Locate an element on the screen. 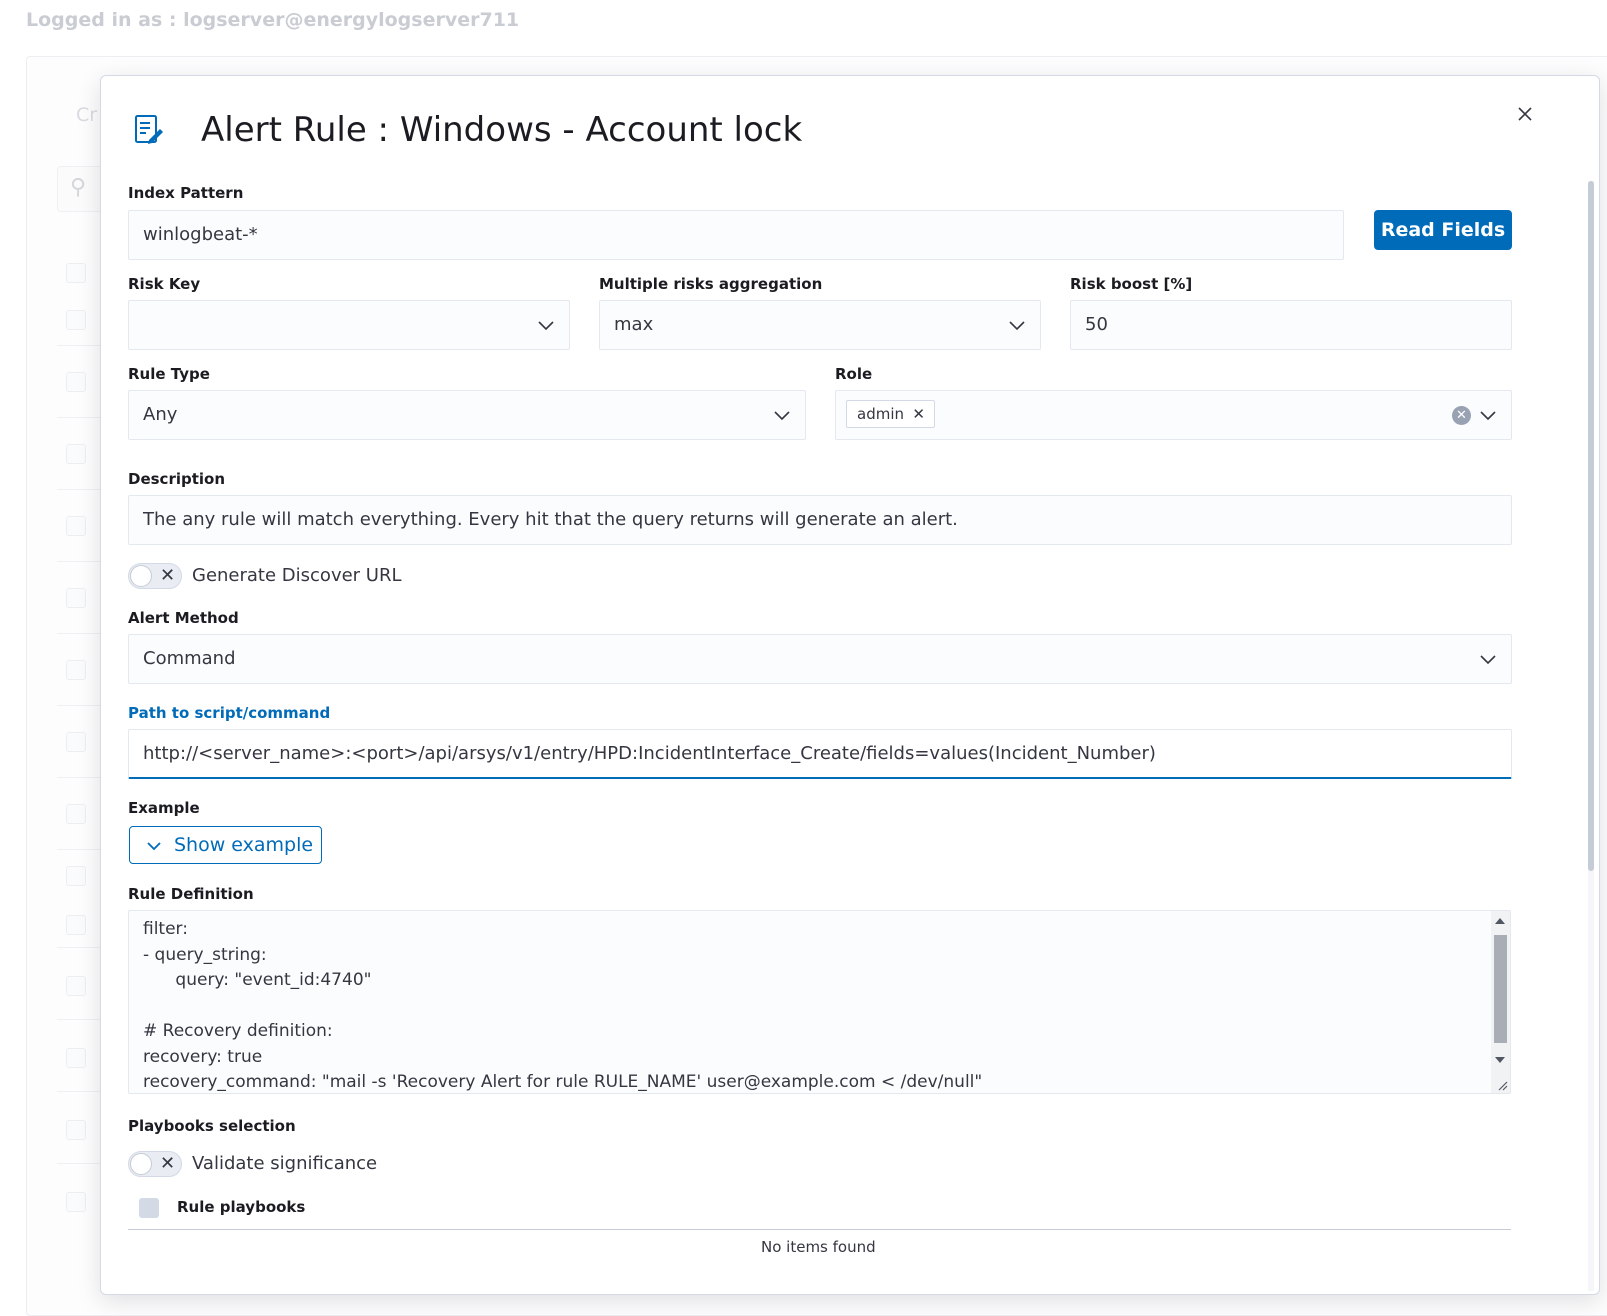 This screenshot has height=1316, width=1607. table-divider is located at coordinates (819, 1229).